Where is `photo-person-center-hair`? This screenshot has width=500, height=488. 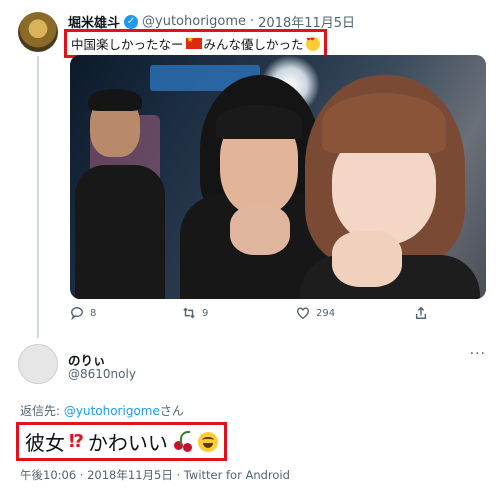 photo-person-center-hair is located at coordinates (259, 122).